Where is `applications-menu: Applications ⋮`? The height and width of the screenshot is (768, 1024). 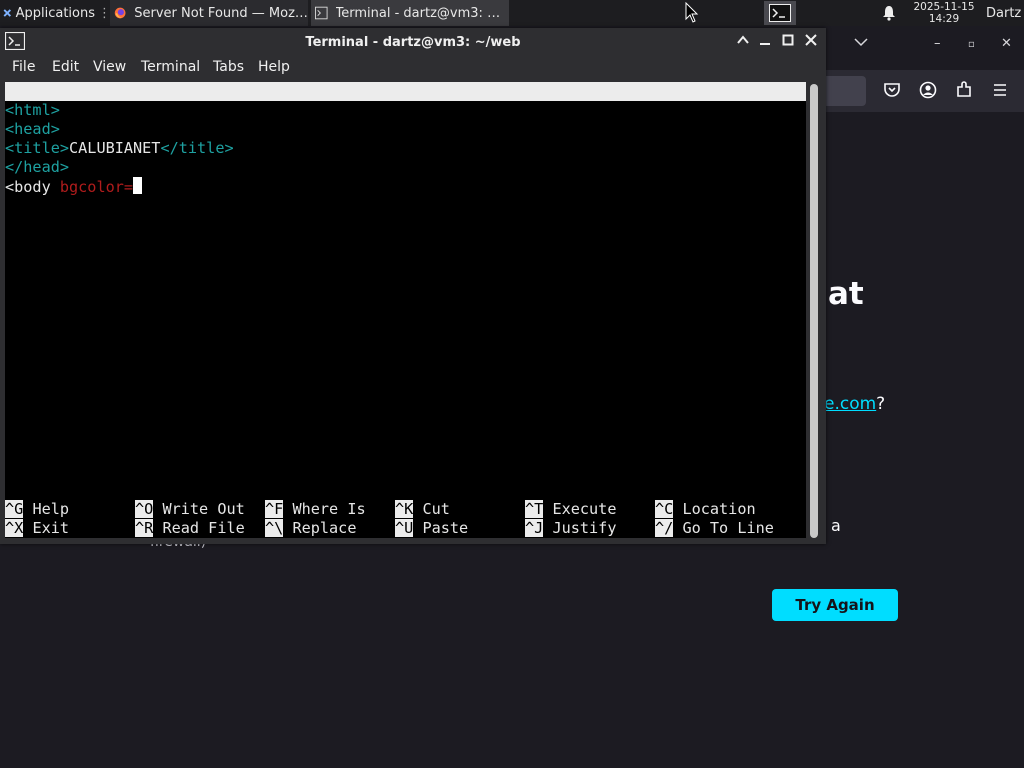
applications-menu: Applications ⋮ is located at coordinates (55, 13).